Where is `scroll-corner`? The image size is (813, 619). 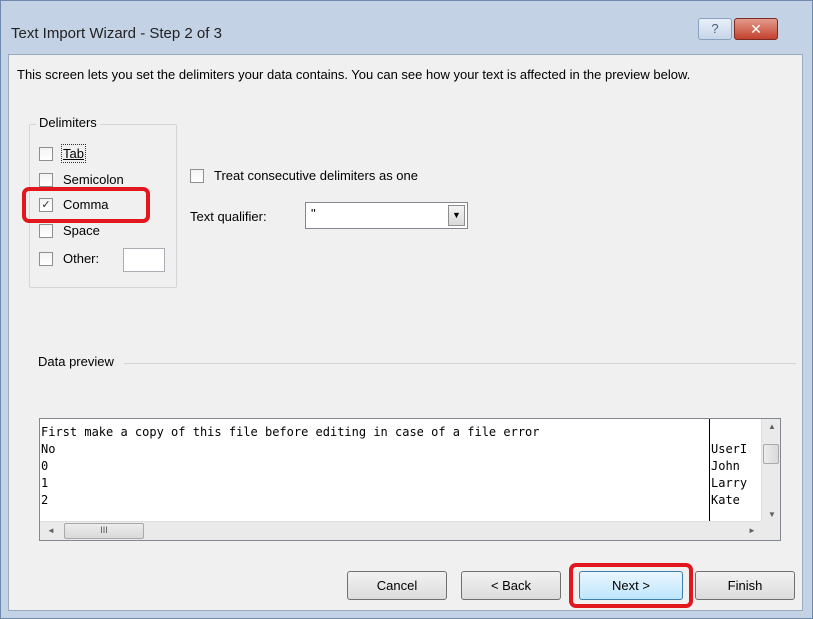
scroll-corner is located at coordinates (770, 530).